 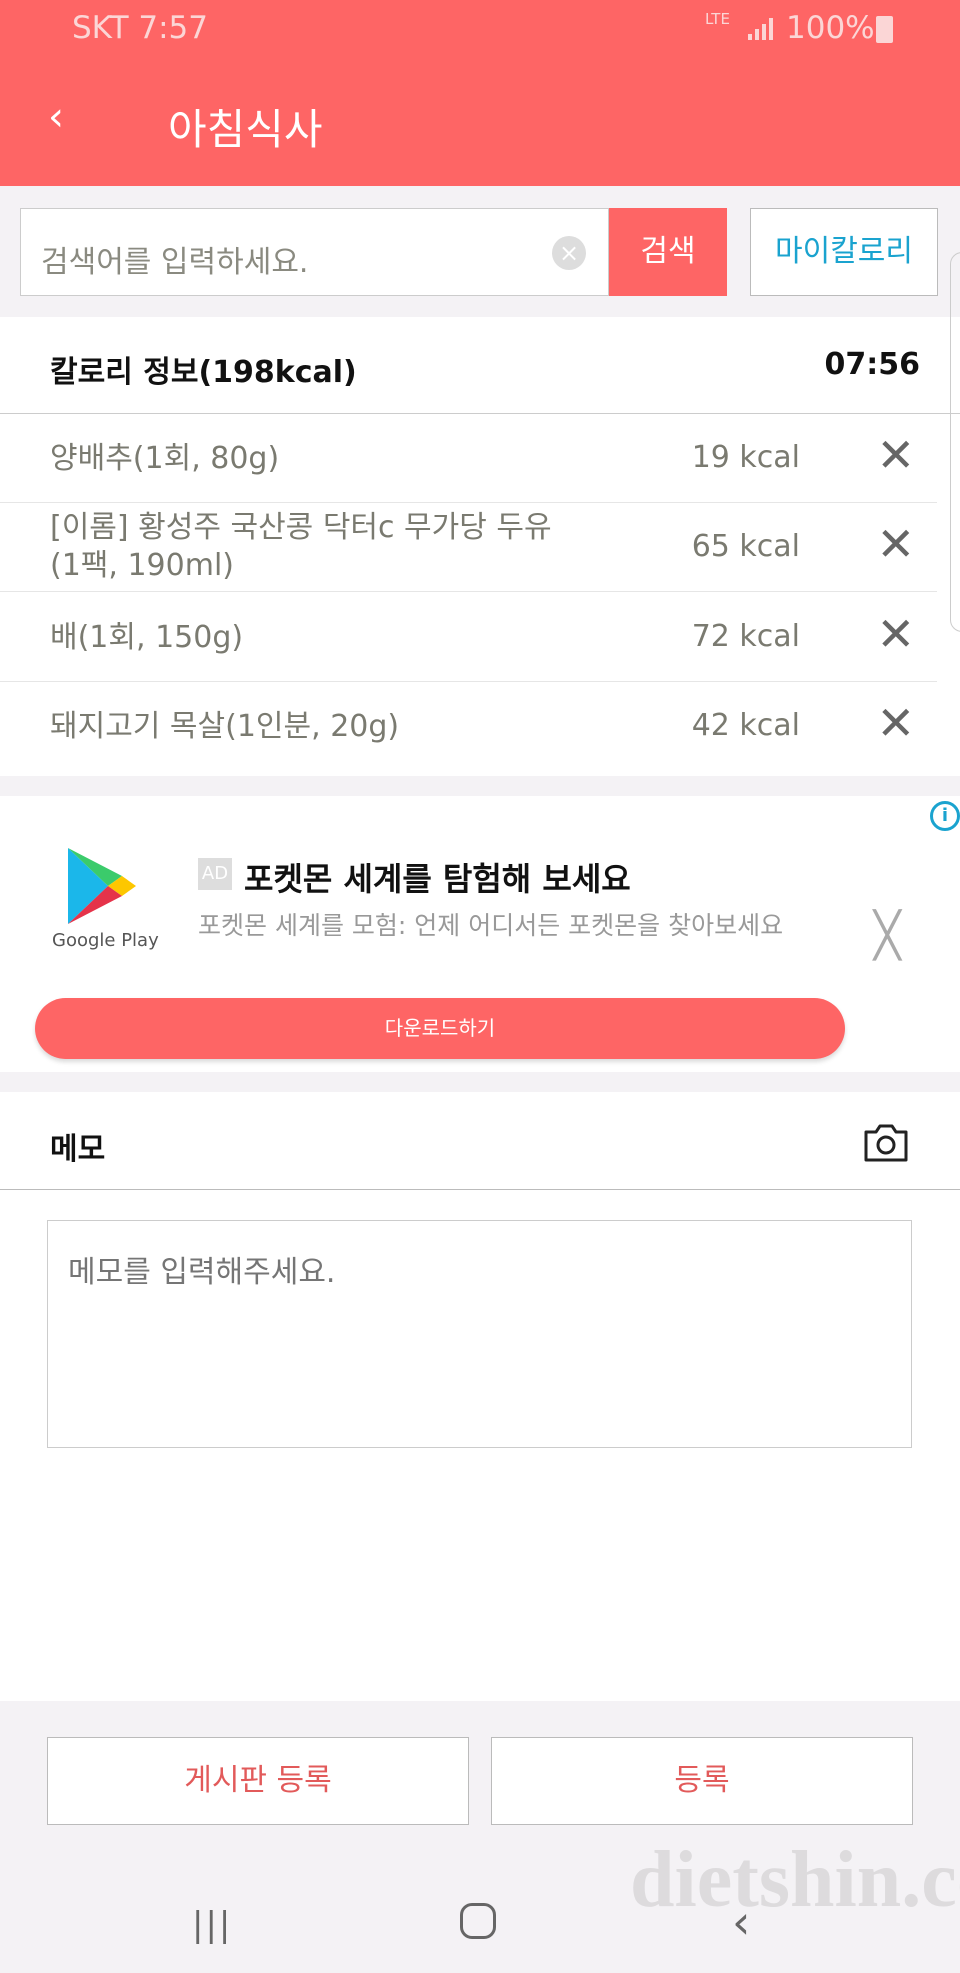 I want to click on page-title: 아침식사, so click(x=245, y=129).